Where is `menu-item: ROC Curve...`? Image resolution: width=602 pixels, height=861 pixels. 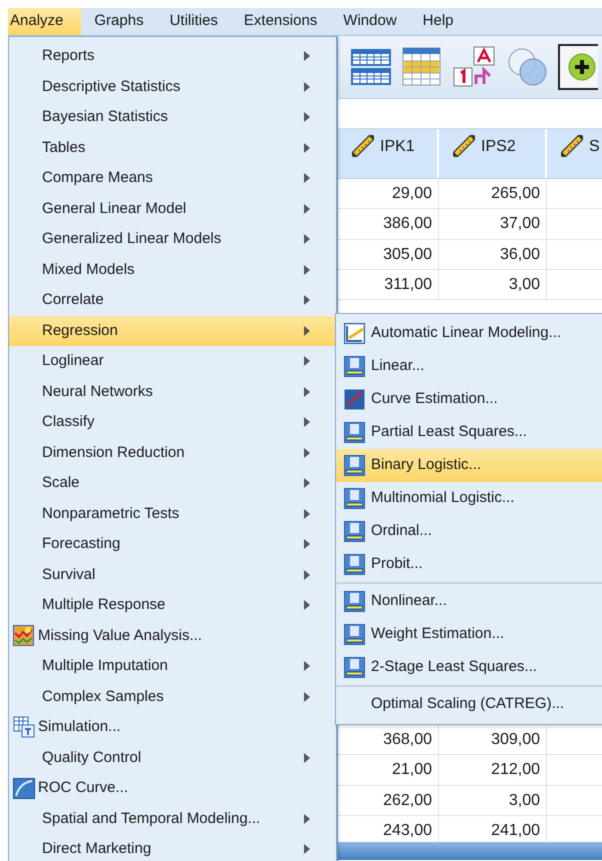 menu-item: ROC Curve... is located at coordinates (172, 788).